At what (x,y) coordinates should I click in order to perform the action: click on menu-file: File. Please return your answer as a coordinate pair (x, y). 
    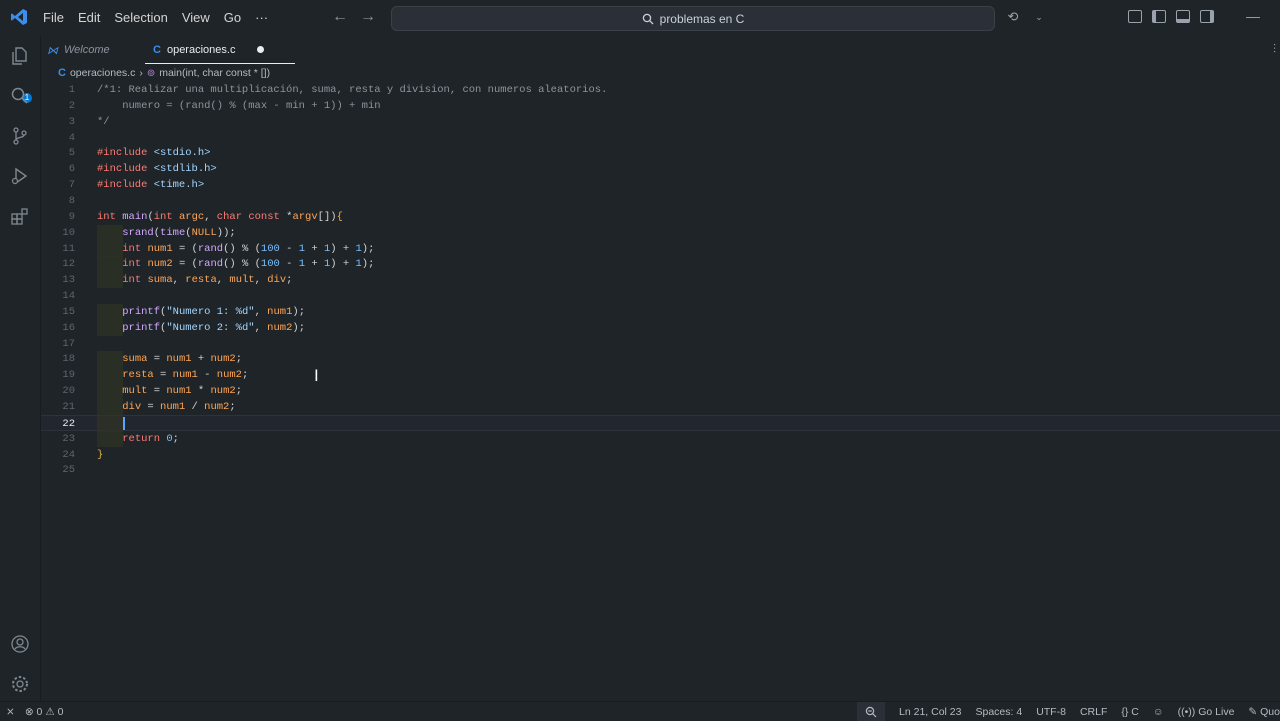
    Looking at the image, I should click on (53, 18).